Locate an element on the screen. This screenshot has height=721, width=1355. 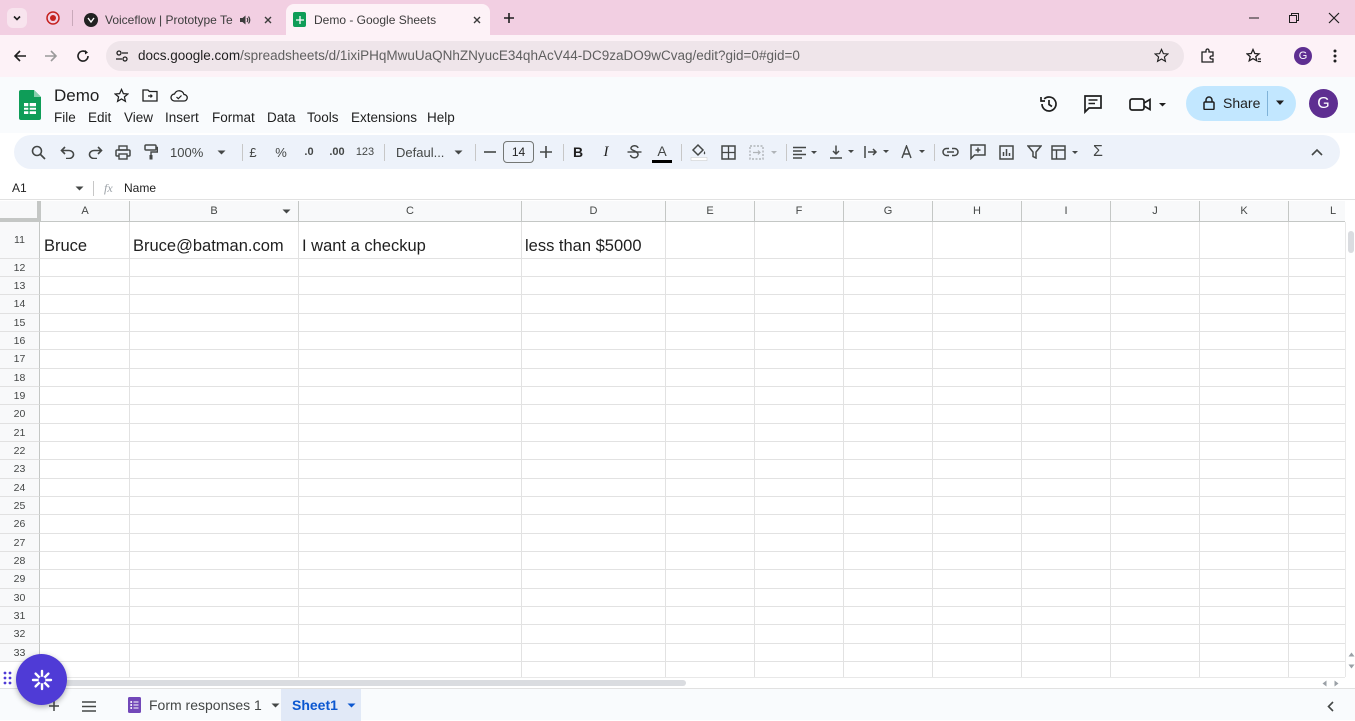
collapse-toolbar-icon is located at coordinates (1317, 152).